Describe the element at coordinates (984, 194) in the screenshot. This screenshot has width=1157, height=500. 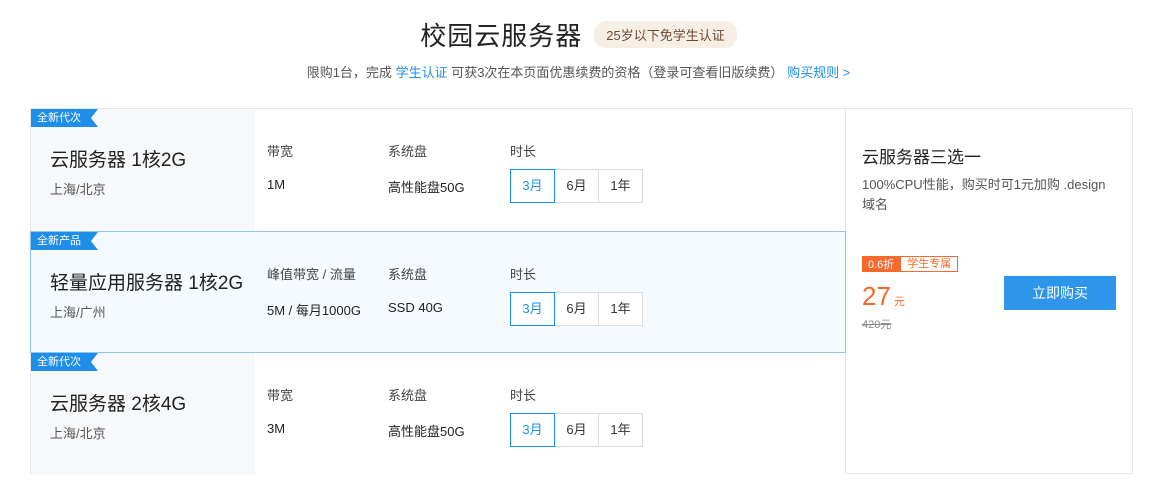
I see `summary-description: 100%CPU性能，购买时可1元加购 .design 域名` at that location.